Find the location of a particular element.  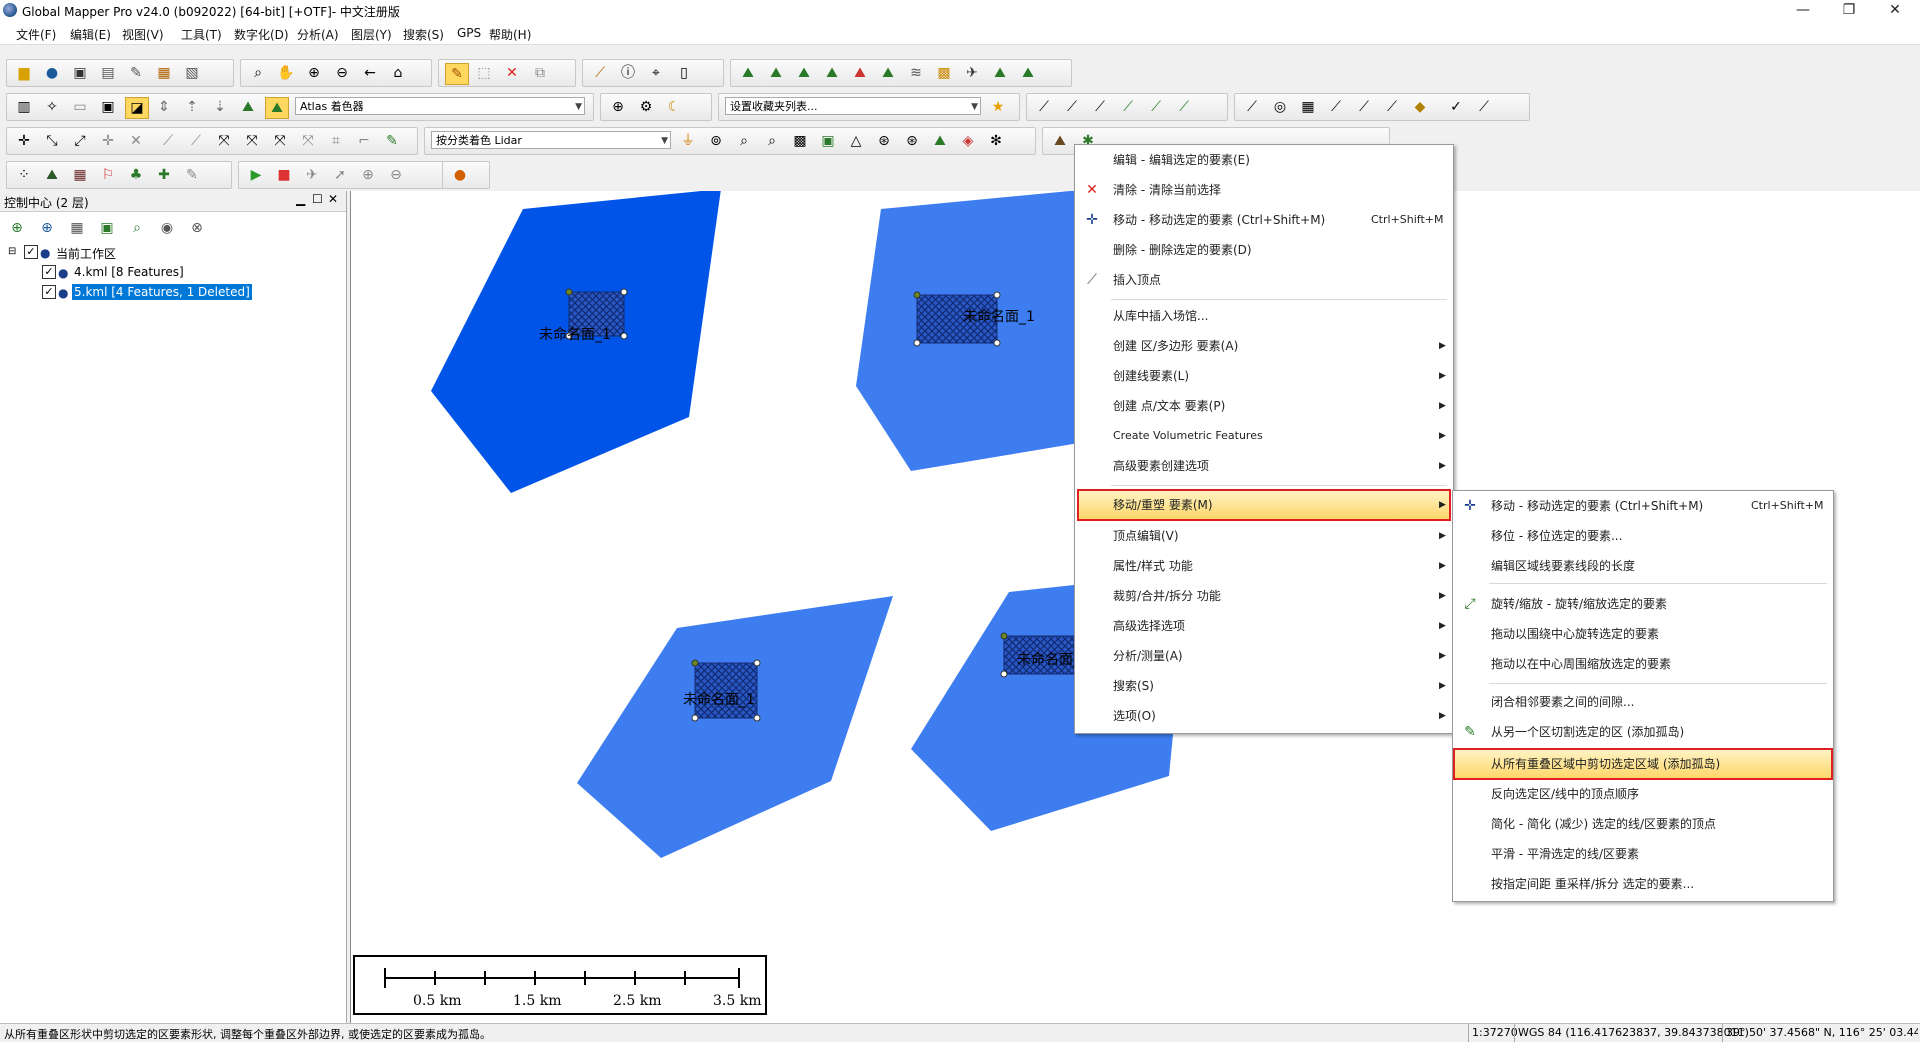

puzzle-icon: ✚ is located at coordinates (164, 175).